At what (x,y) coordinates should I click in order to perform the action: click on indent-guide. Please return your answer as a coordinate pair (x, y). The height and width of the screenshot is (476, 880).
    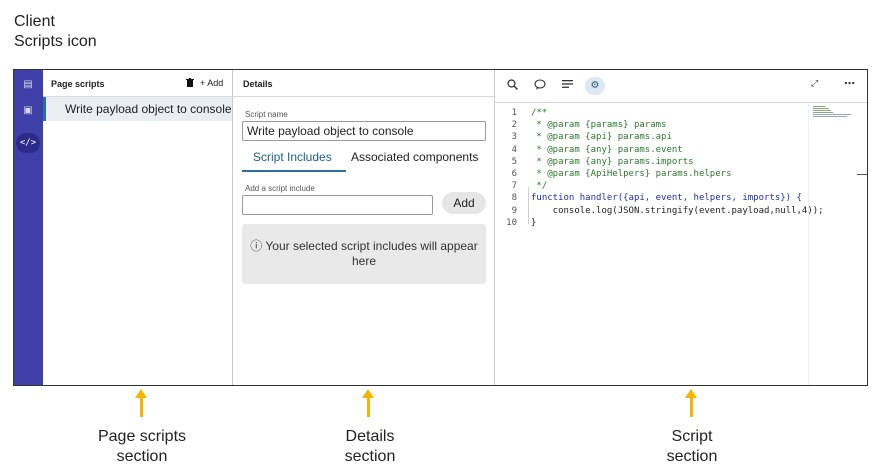
    Looking at the image, I should click on (528, 205).